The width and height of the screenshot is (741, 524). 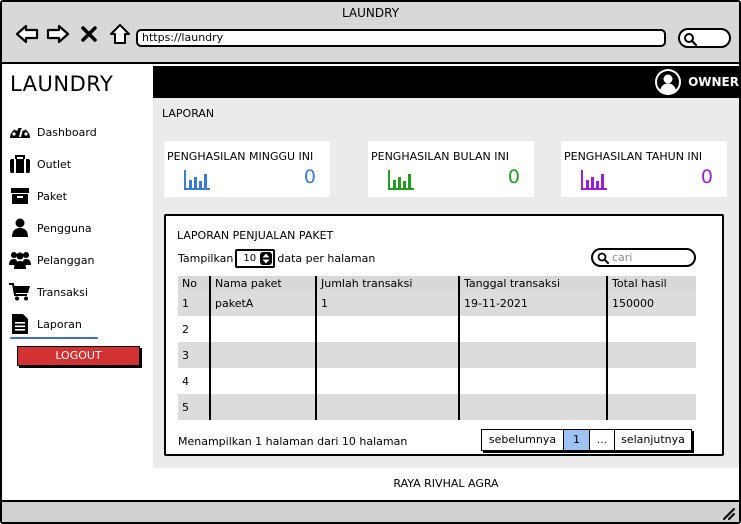 What do you see at coordinates (622, 257) in the screenshot?
I see `search-placeholder: cari` at bounding box center [622, 257].